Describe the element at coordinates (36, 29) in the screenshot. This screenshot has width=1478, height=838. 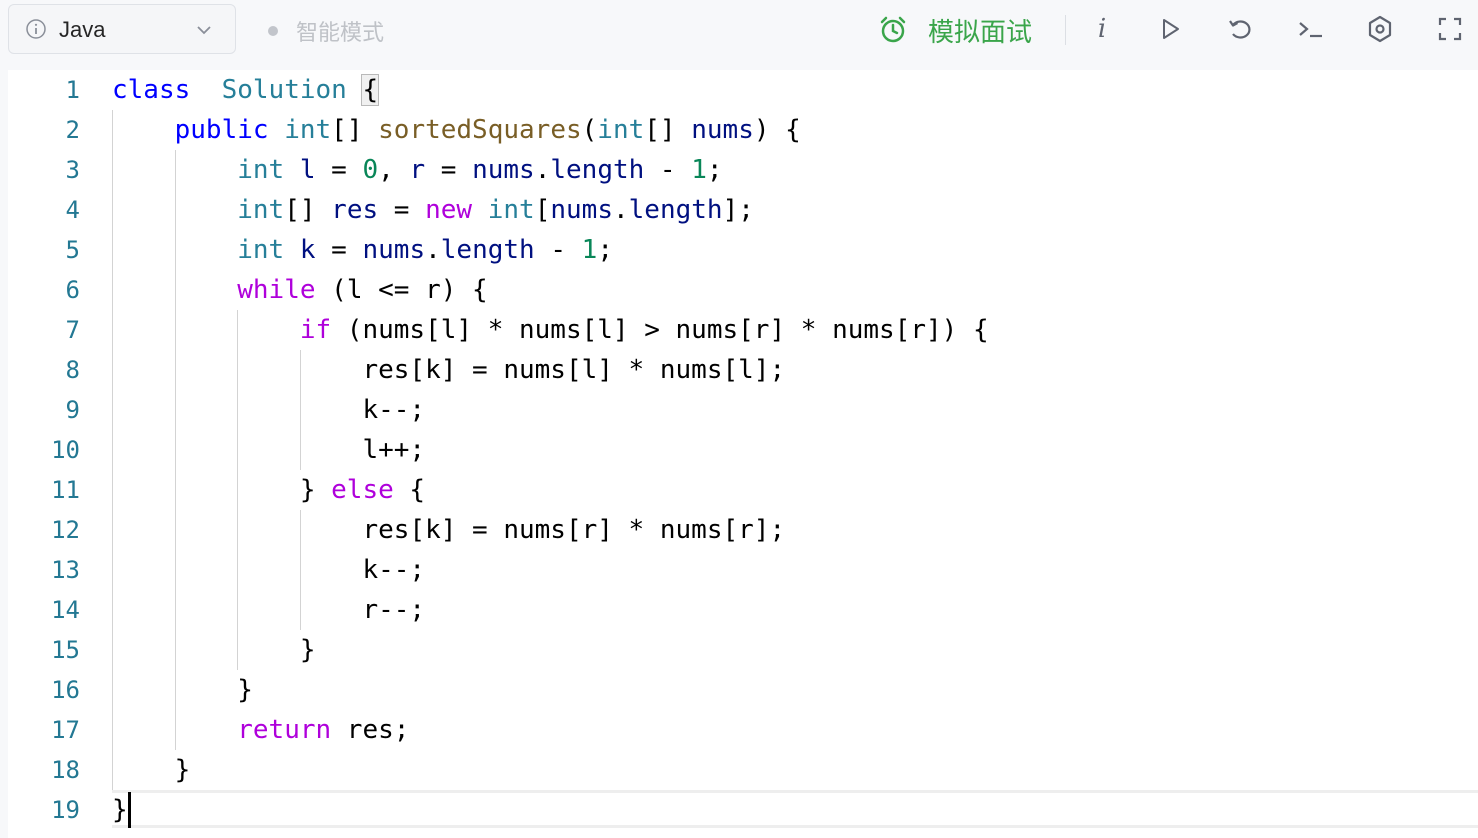
I see `info-circle-icon` at that location.